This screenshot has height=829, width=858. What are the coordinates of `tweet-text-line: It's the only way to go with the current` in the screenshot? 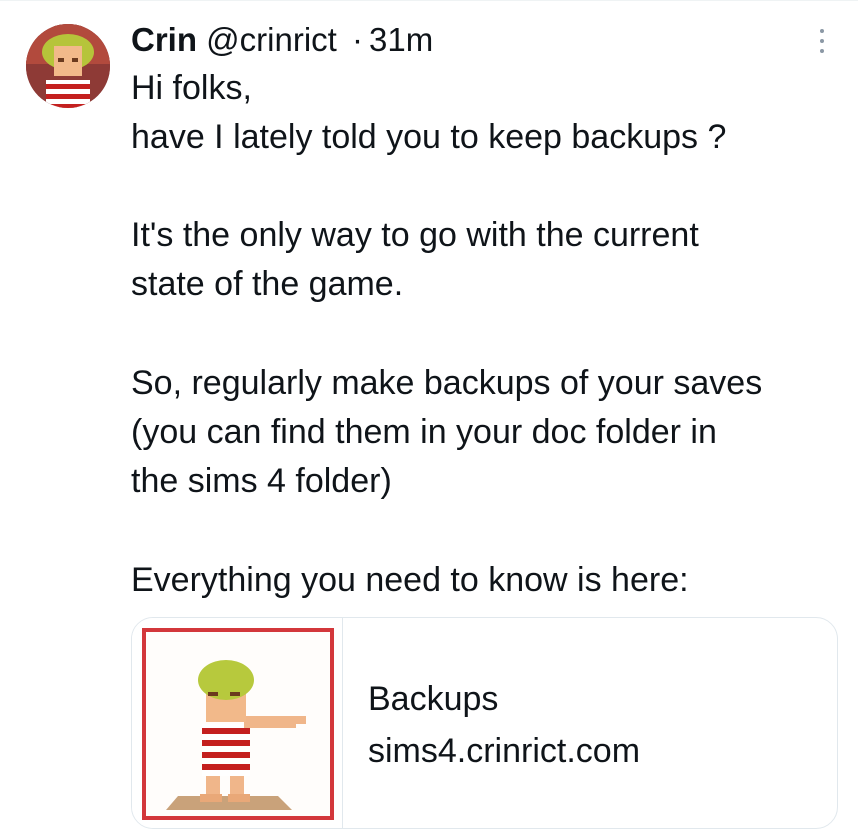 It's located at (415, 235).